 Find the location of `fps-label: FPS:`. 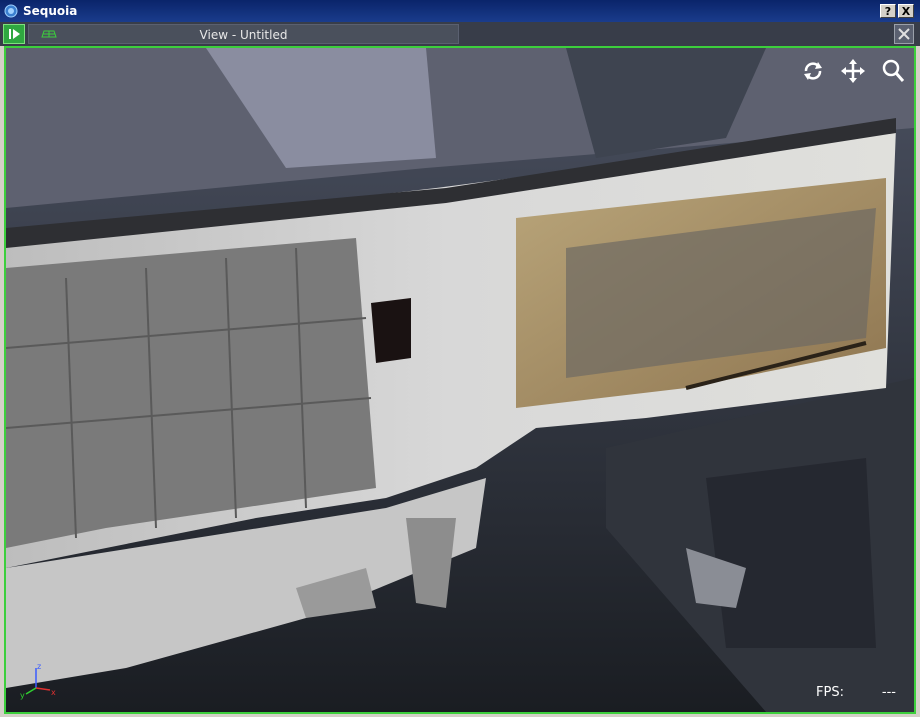

fps-label: FPS: is located at coordinates (830, 692).